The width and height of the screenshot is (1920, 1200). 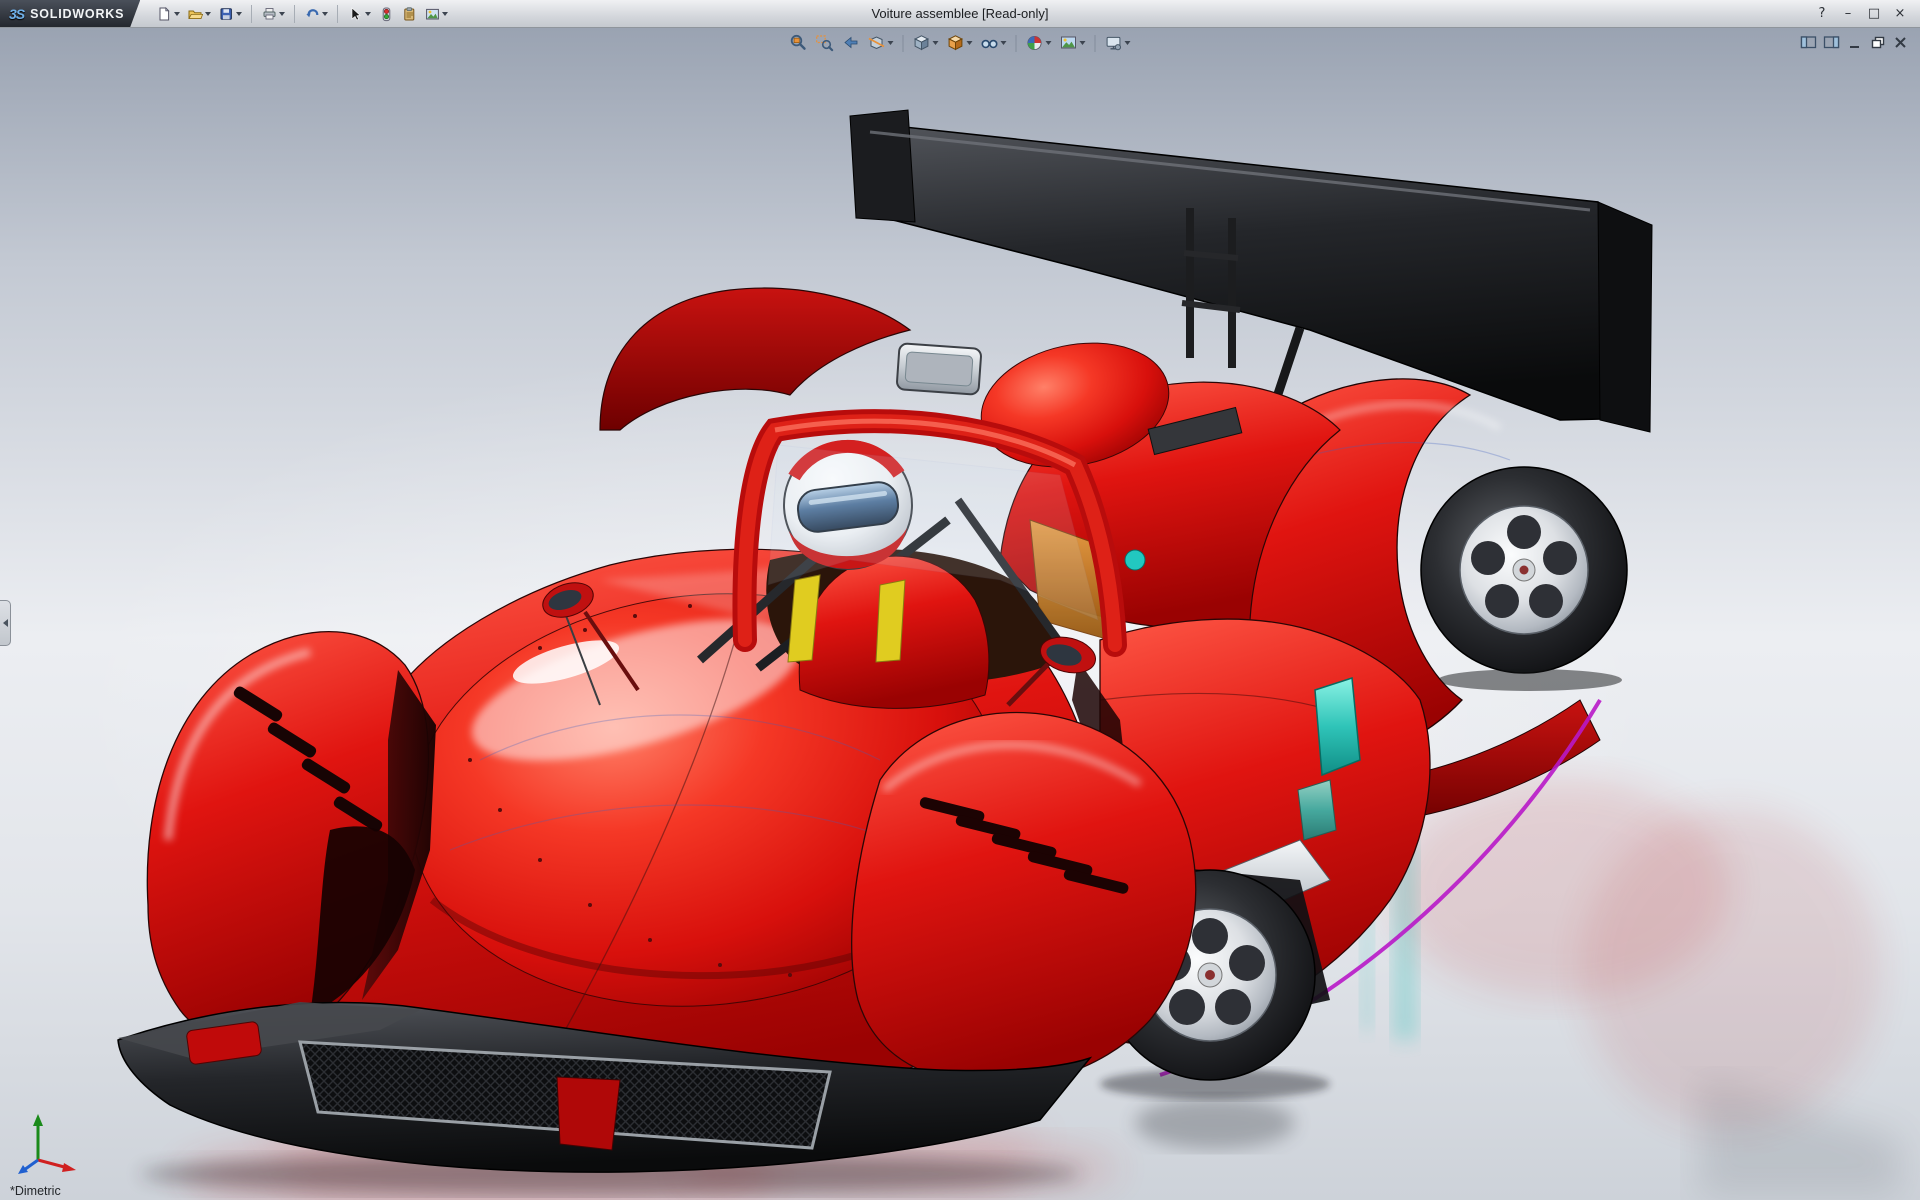 I want to click on pane-right-icon, so click(x=1831, y=42).